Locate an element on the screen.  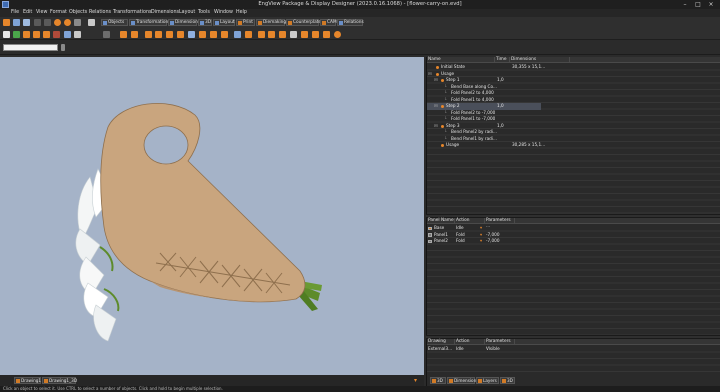
panels-col-action: Action is located at coordinates (470, 221).